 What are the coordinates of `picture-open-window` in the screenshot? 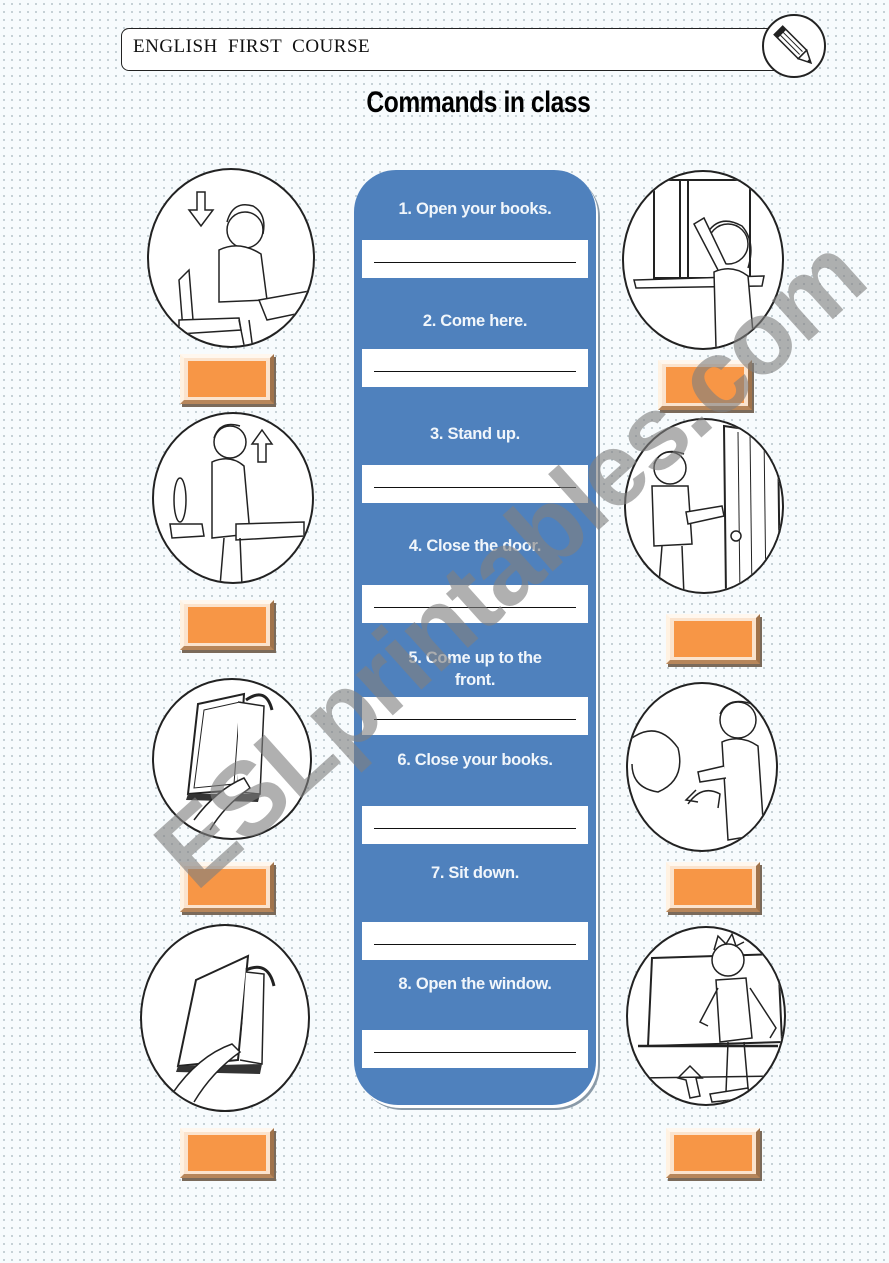 It's located at (703, 260).